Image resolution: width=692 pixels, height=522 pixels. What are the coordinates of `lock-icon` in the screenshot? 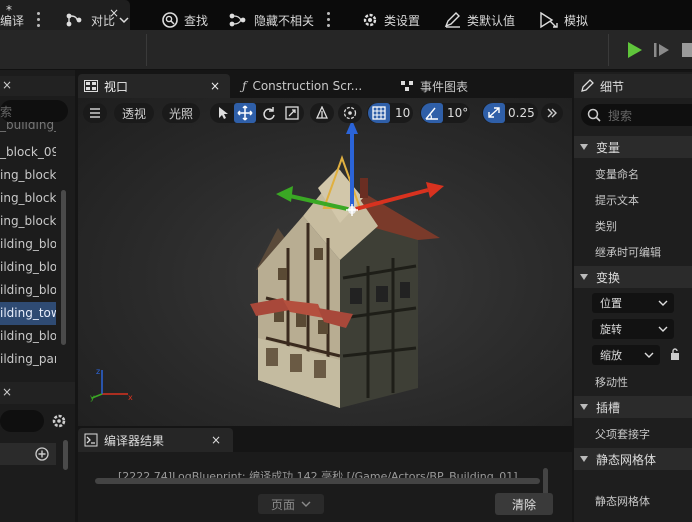 It's located at (675, 354).